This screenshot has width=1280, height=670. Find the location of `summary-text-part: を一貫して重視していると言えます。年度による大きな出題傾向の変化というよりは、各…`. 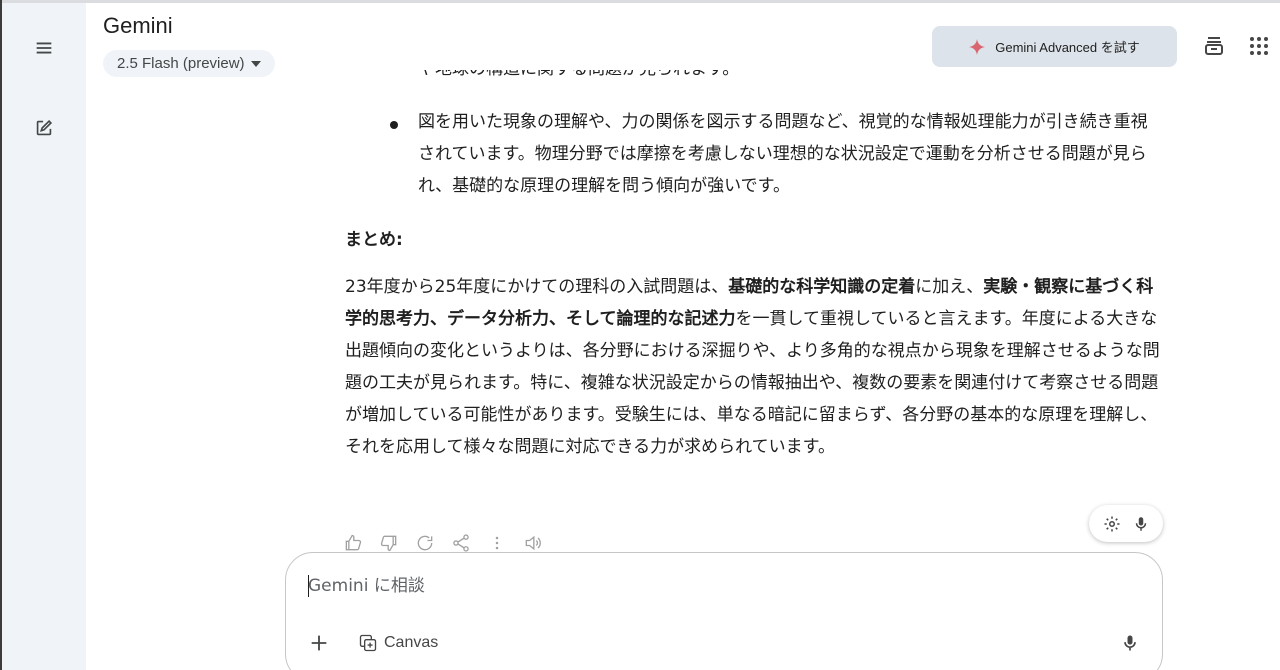

summary-text-part: を一貫して重視していると言えます。年度による大きな出題傾向の変化というよりは、各… is located at coordinates (752, 383).